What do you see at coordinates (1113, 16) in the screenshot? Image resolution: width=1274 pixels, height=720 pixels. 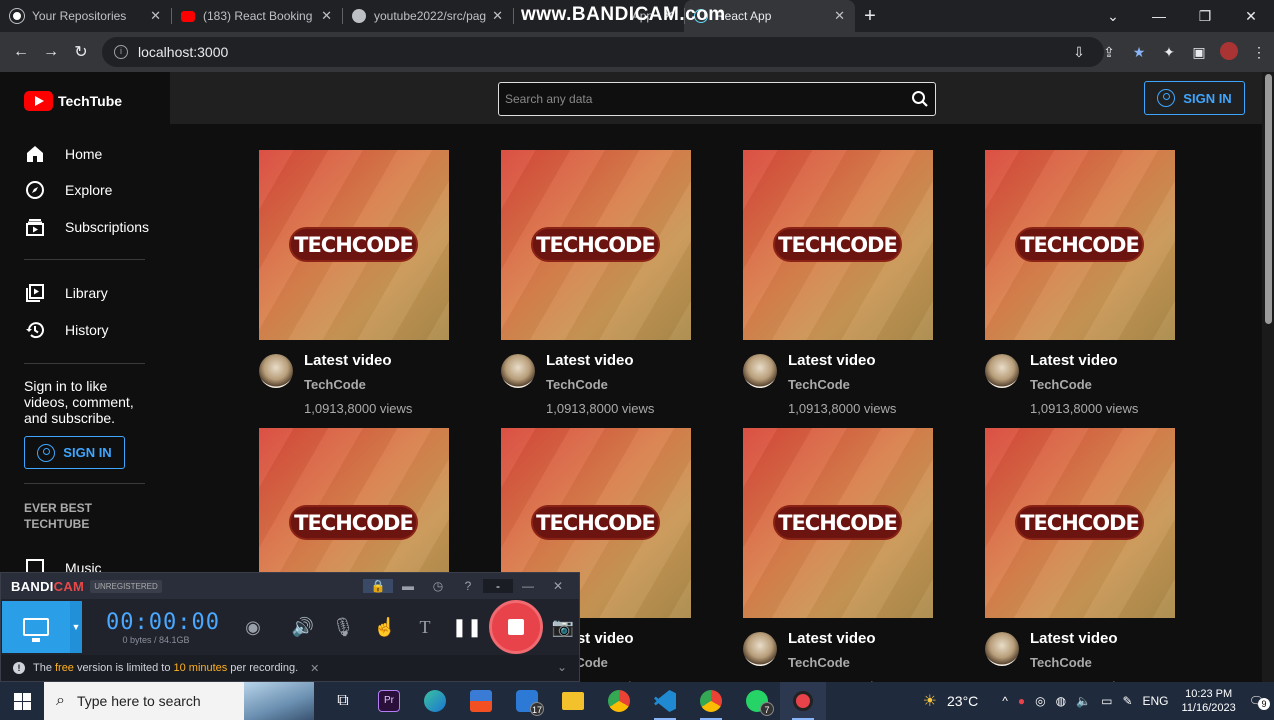 I see `tab-search-icon: ⌄` at bounding box center [1113, 16].